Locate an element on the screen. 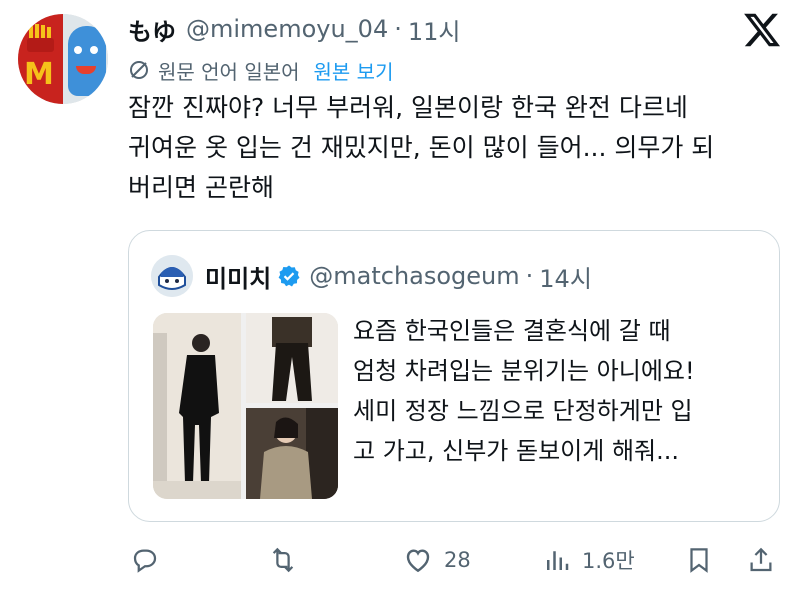 The width and height of the screenshot is (800, 603). author-display-name: もゆ is located at coordinates (152, 29).